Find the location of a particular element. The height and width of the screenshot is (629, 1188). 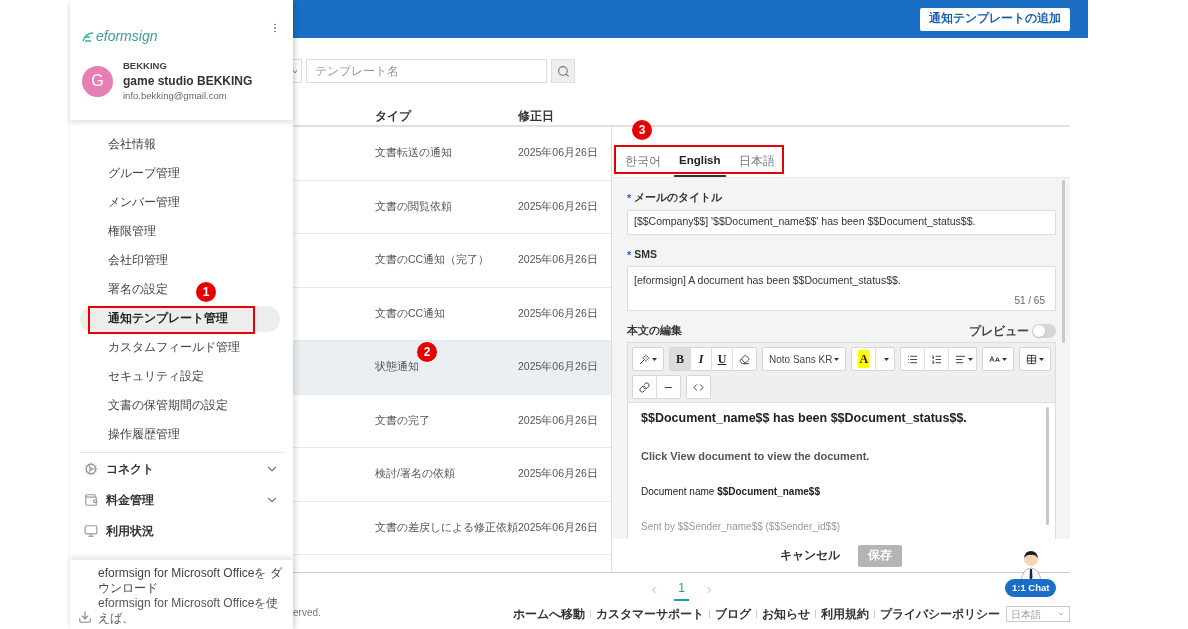

account-name: game studio BEKKING is located at coordinates (188, 81).